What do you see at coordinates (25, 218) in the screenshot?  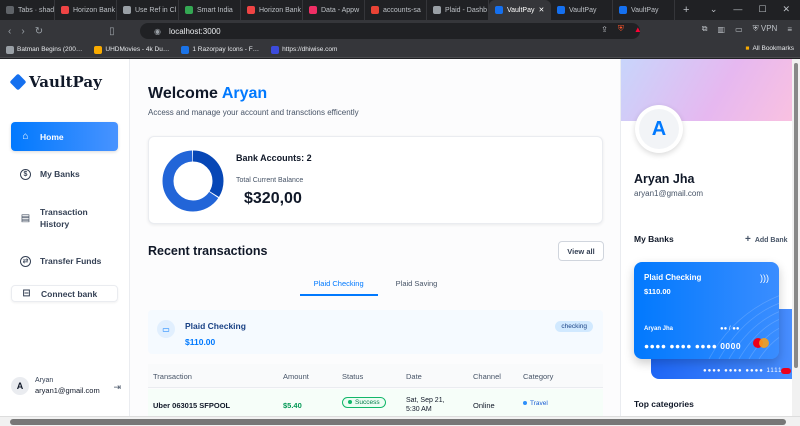 I see `receipt-icon: ▤` at bounding box center [25, 218].